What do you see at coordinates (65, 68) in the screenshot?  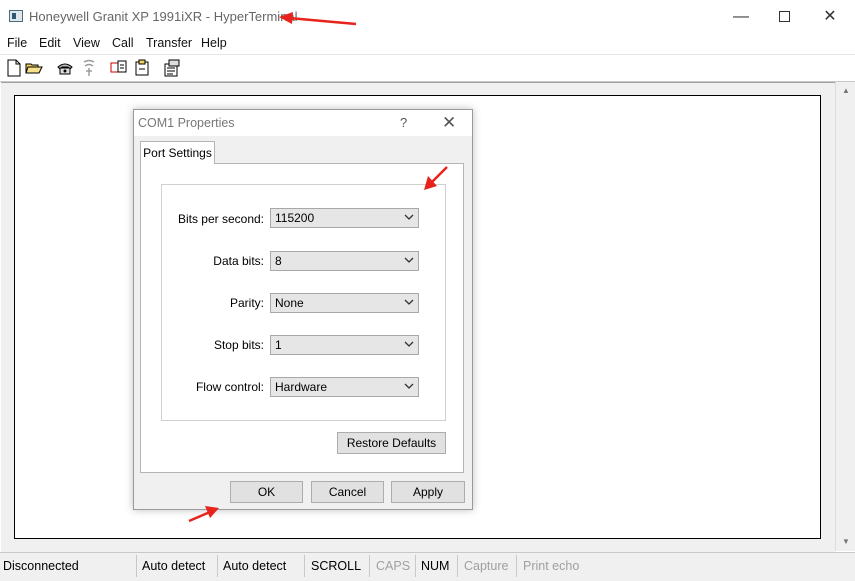 I see `call-icon` at bounding box center [65, 68].